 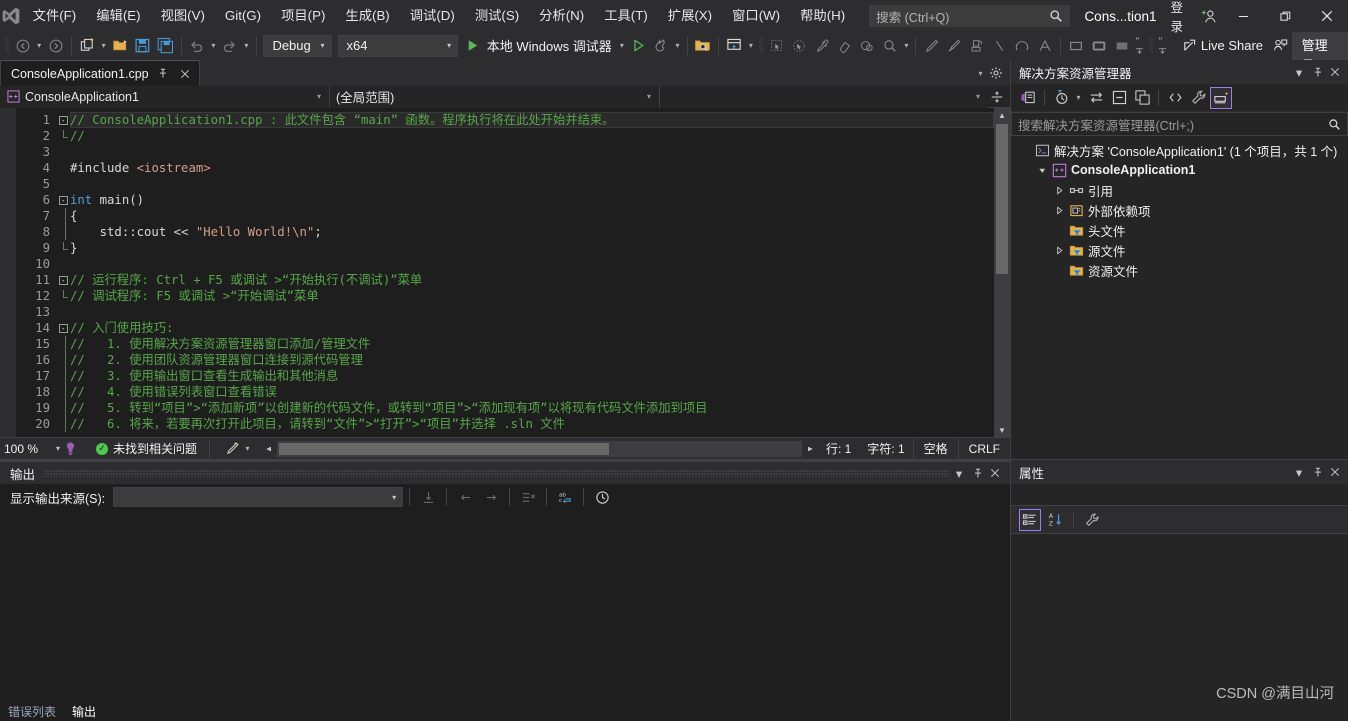 What do you see at coordinates (532, 200) in the screenshot?
I see `code-line: int main()` at bounding box center [532, 200].